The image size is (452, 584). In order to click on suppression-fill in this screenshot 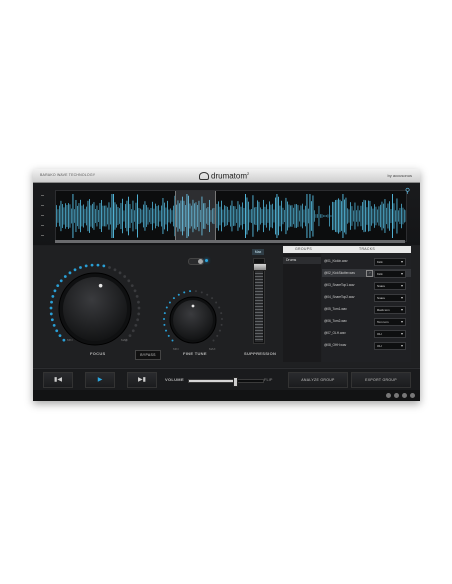, I will do `click(259, 303)`.